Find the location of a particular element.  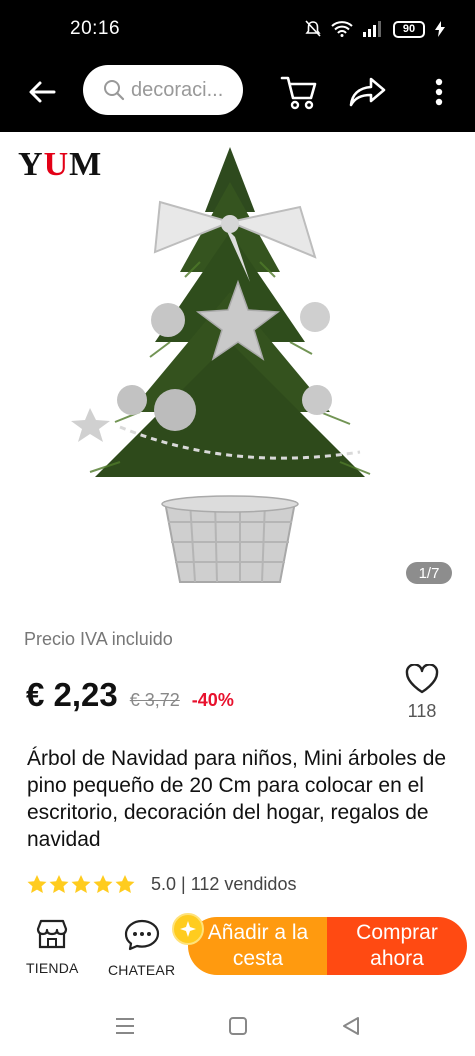

price-row: € 2,23 € 3,72 -40% is located at coordinates (130, 695).